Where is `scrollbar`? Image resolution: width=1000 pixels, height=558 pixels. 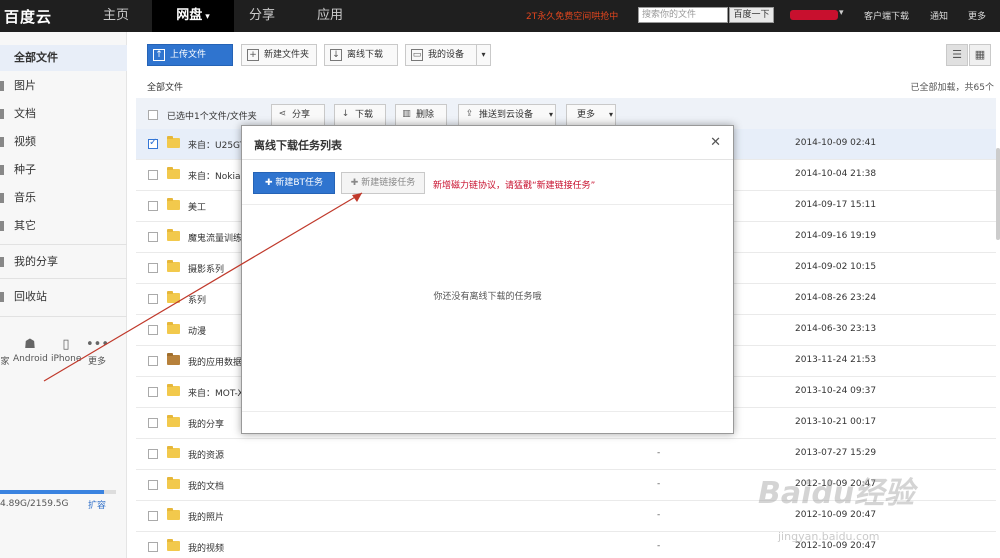
scrollbar is located at coordinates (998, 194).